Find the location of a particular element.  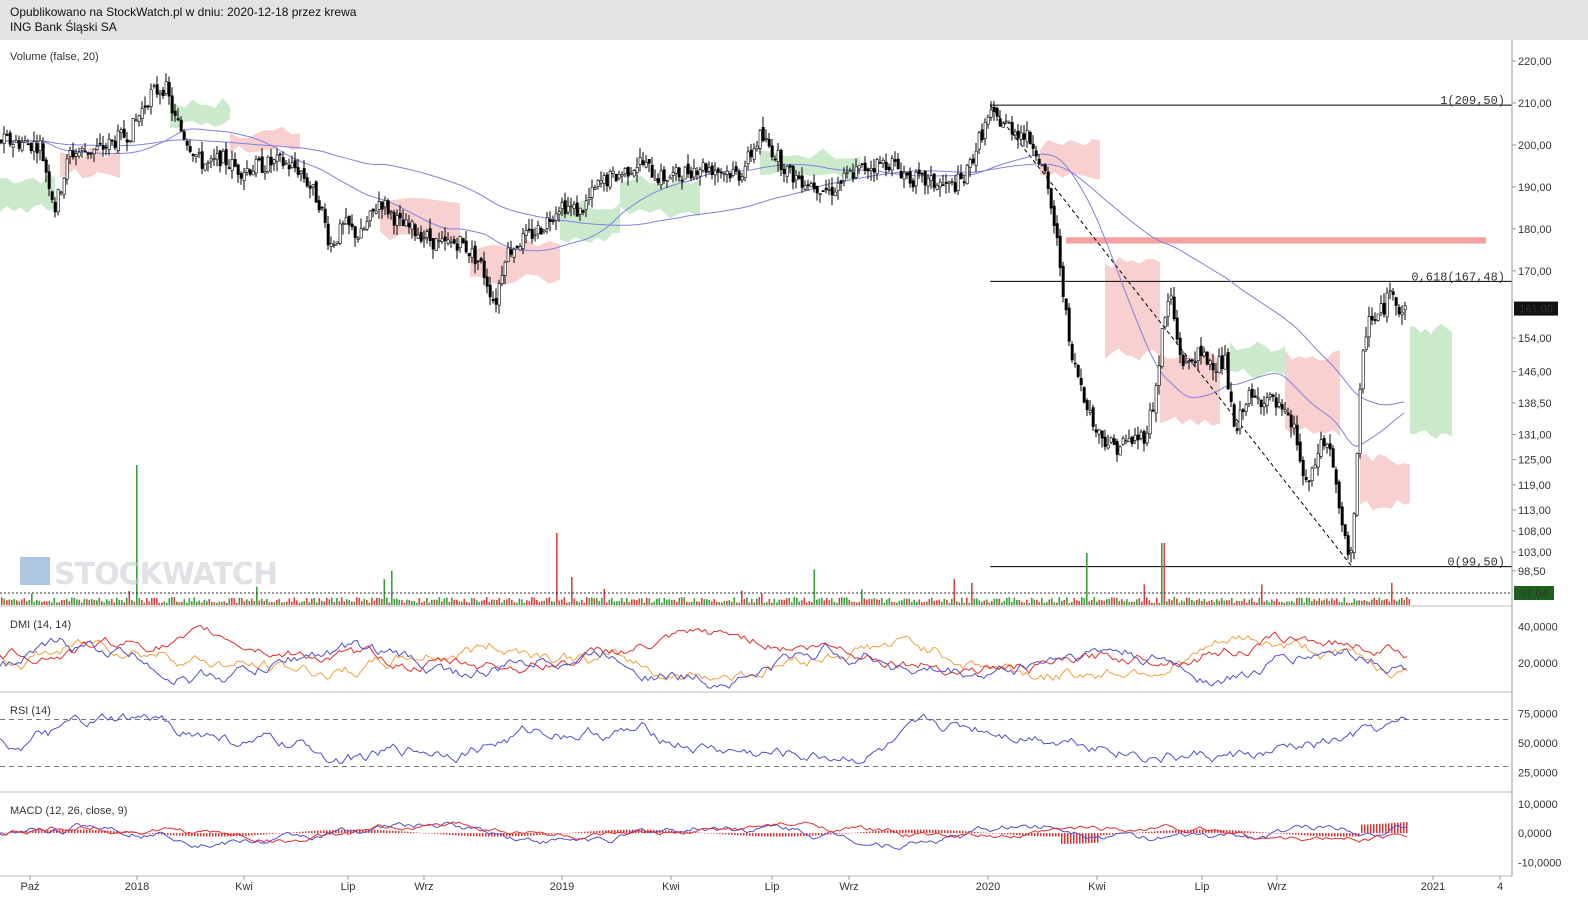

price-panel-title: Volume (false, 20) is located at coordinates (54, 57).